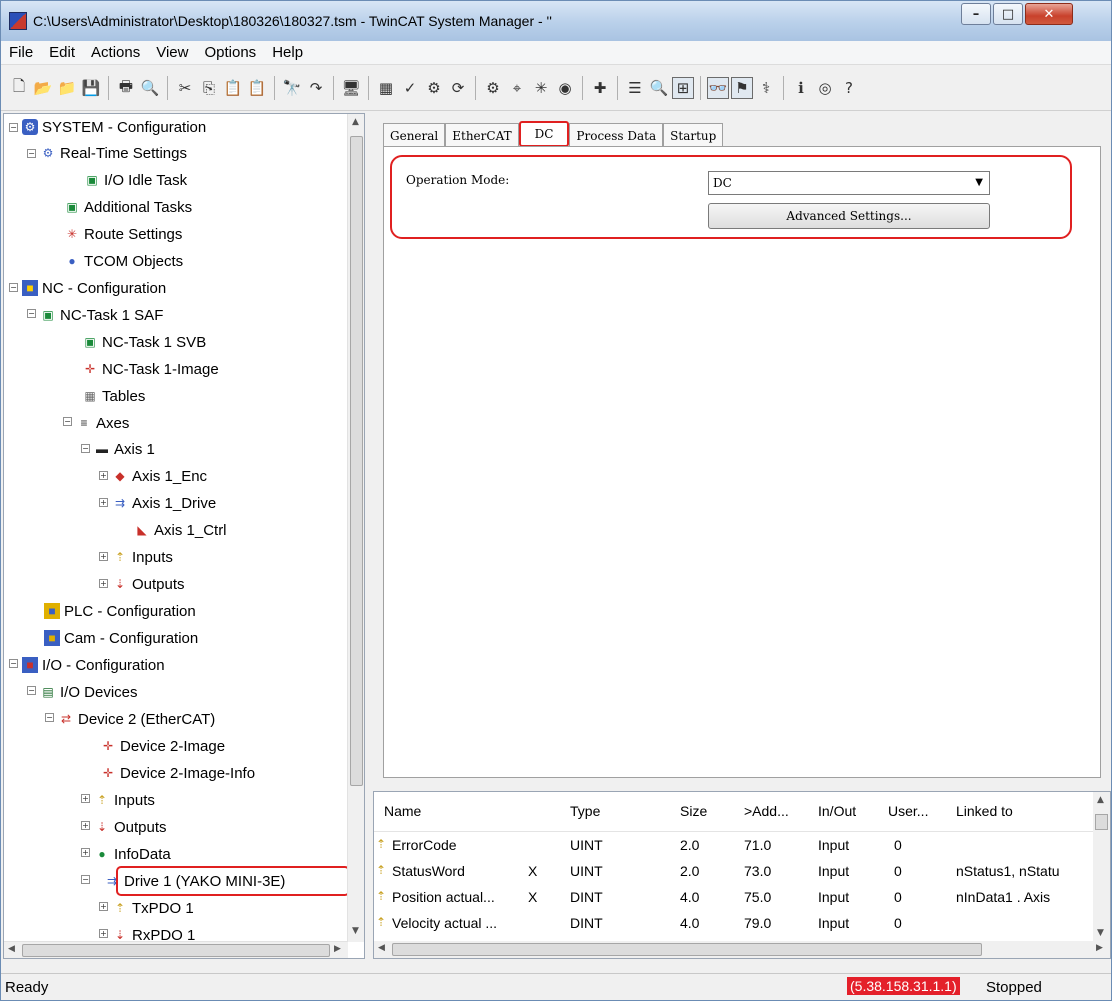  I want to click on info-icon: ℹ, so click(801, 88).